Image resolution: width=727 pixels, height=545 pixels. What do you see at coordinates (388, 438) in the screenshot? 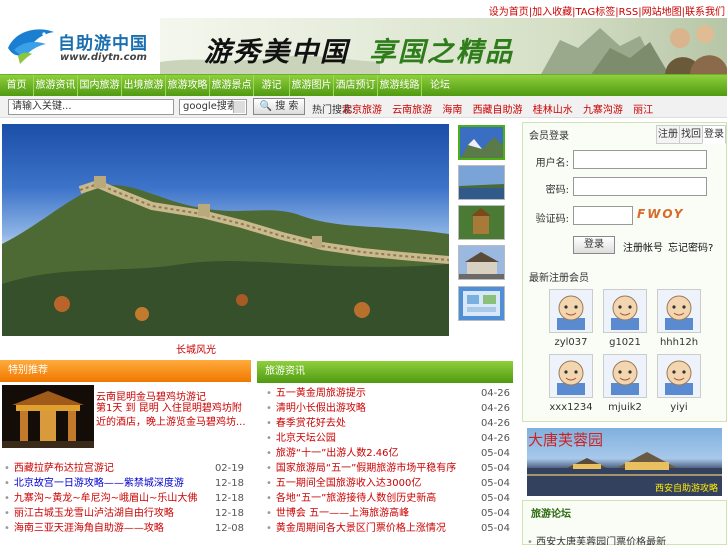
I see `list-item: • 北京天坛公园 04-26` at bounding box center [388, 438].